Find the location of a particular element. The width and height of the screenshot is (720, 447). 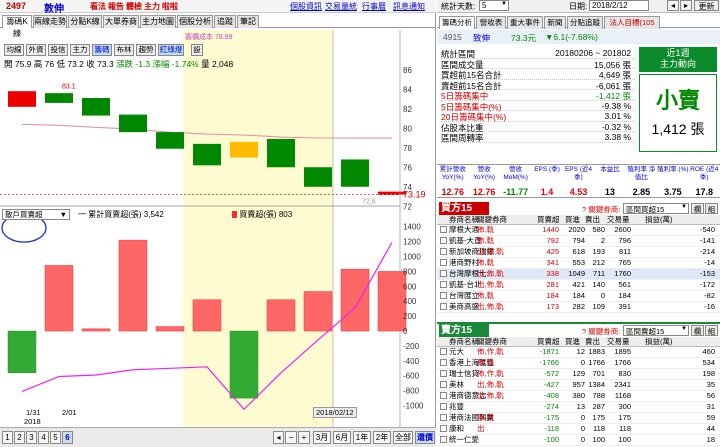

table-row: 台灣摩根士... 出,佈,軌 338 1049 711 1760 -153 is located at coordinates (578, 274).